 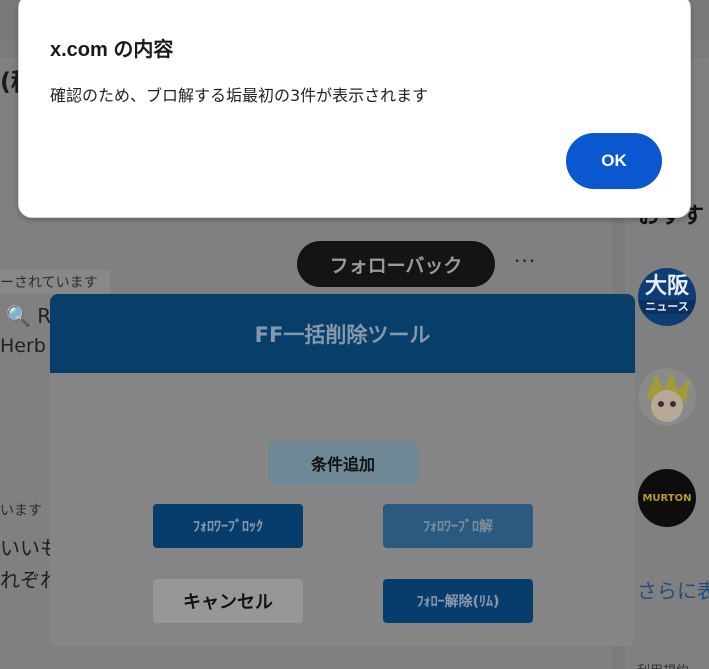 I want to click on followed-note: ーされています, so click(x=55, y=282).